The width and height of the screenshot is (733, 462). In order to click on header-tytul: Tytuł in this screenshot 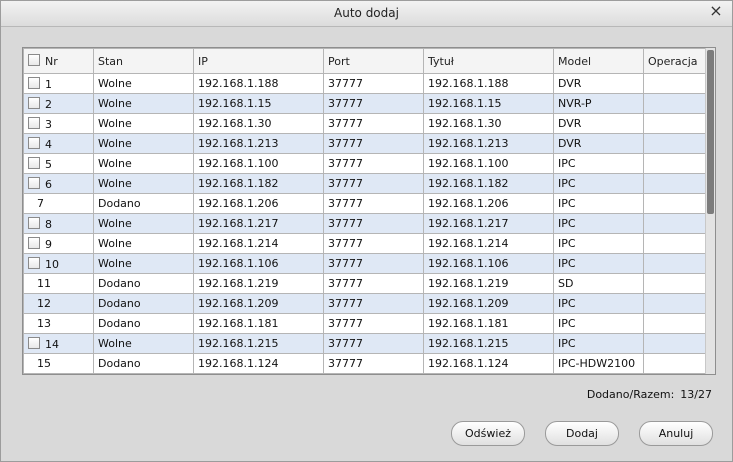, I will do `click(488, 61)`.